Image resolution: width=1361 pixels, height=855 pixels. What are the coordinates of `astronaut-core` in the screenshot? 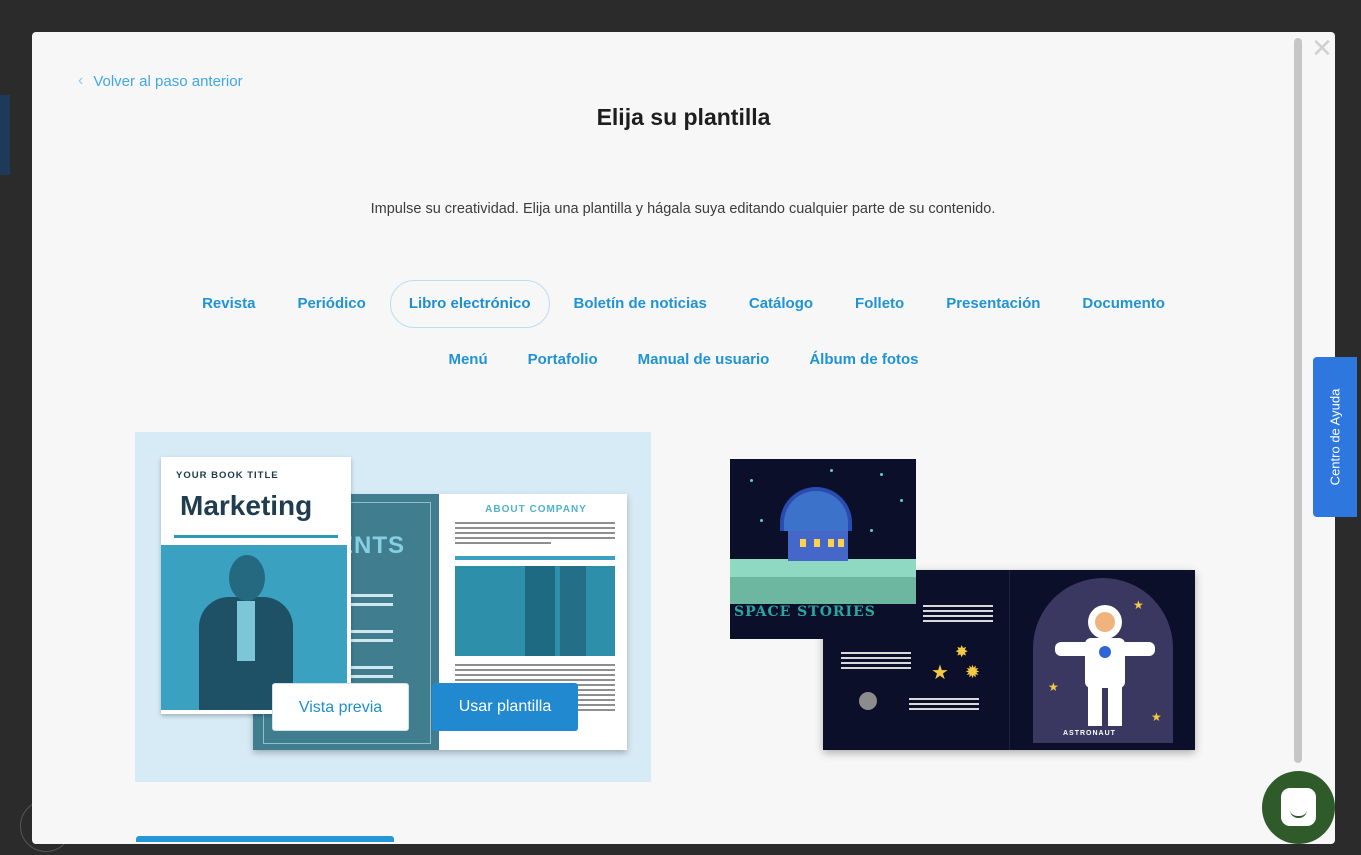 It's located at (1105, 652).